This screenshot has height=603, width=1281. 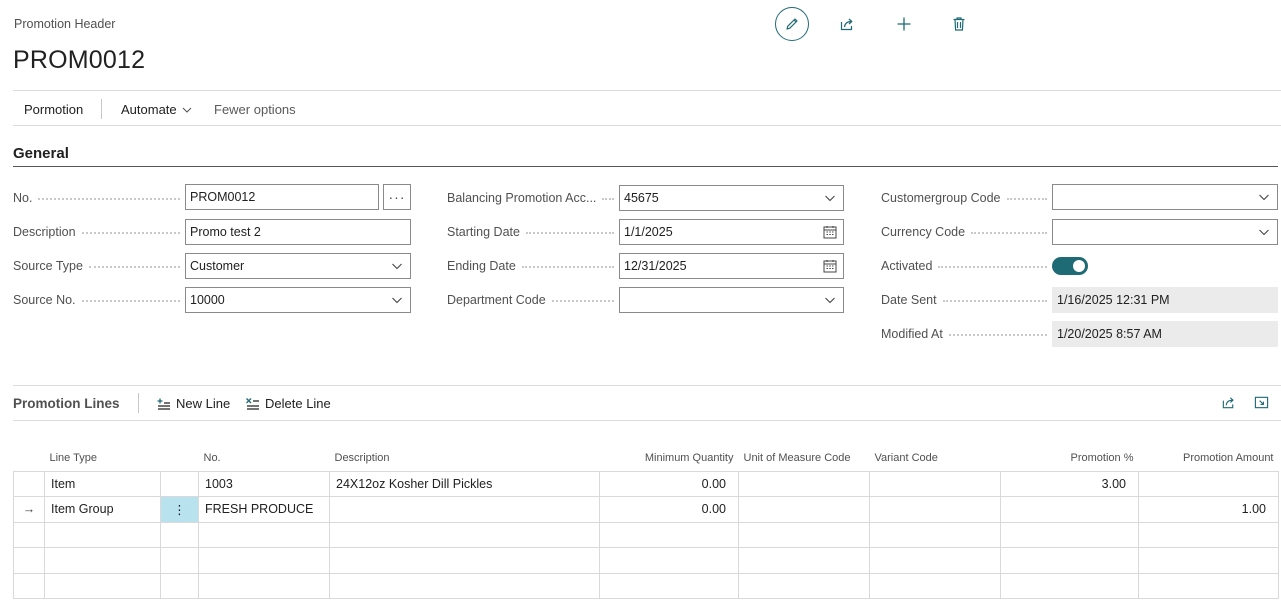 What do you see at coordinates (935, 458) in the screenshot?
I see `col-variant-code: Variant Code` at bounding box center [935, 458].